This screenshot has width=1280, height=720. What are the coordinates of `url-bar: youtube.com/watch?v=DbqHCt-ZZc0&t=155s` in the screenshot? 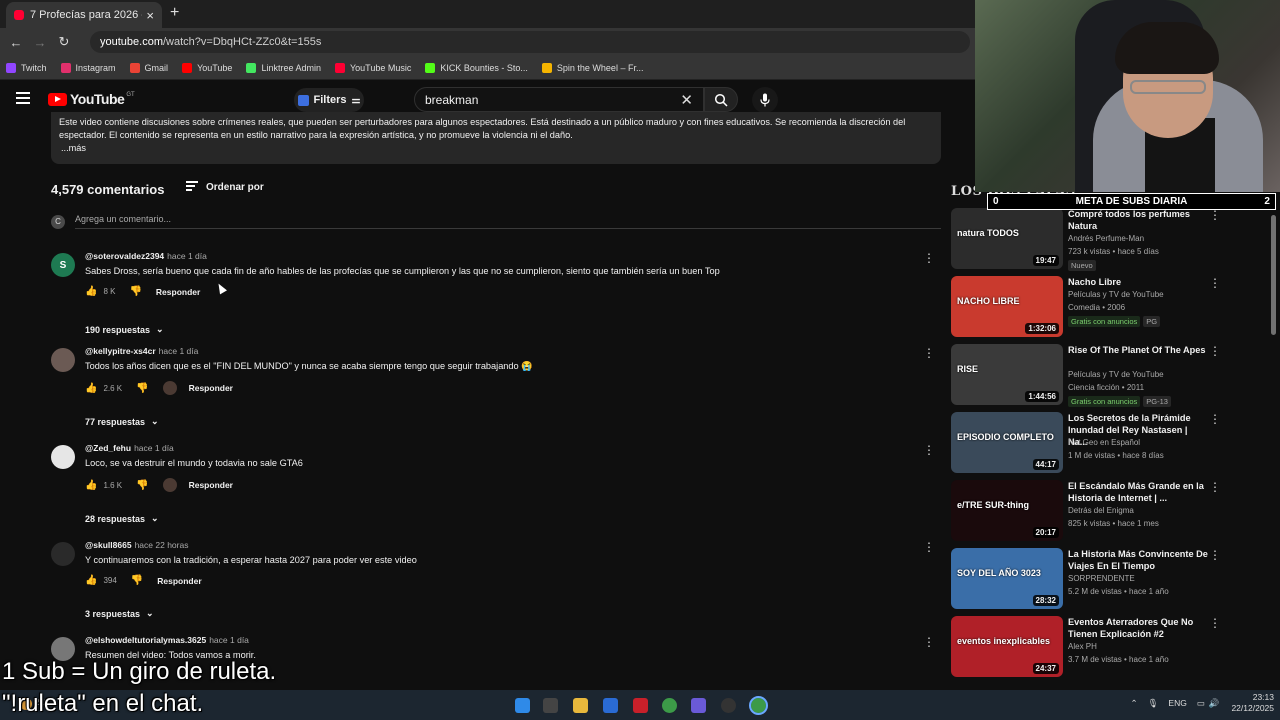 It's located at (530, 42).